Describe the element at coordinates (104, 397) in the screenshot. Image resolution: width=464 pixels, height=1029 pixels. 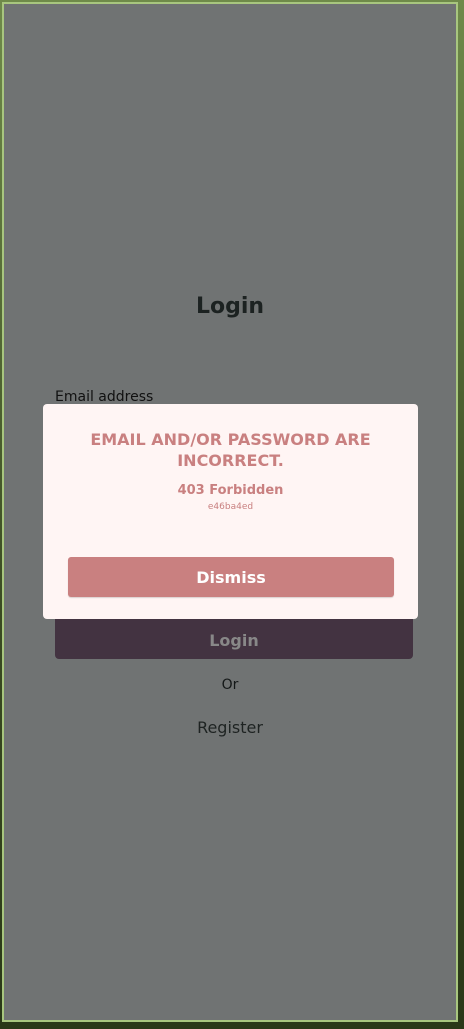
I see `email-label: Email address` at that location.